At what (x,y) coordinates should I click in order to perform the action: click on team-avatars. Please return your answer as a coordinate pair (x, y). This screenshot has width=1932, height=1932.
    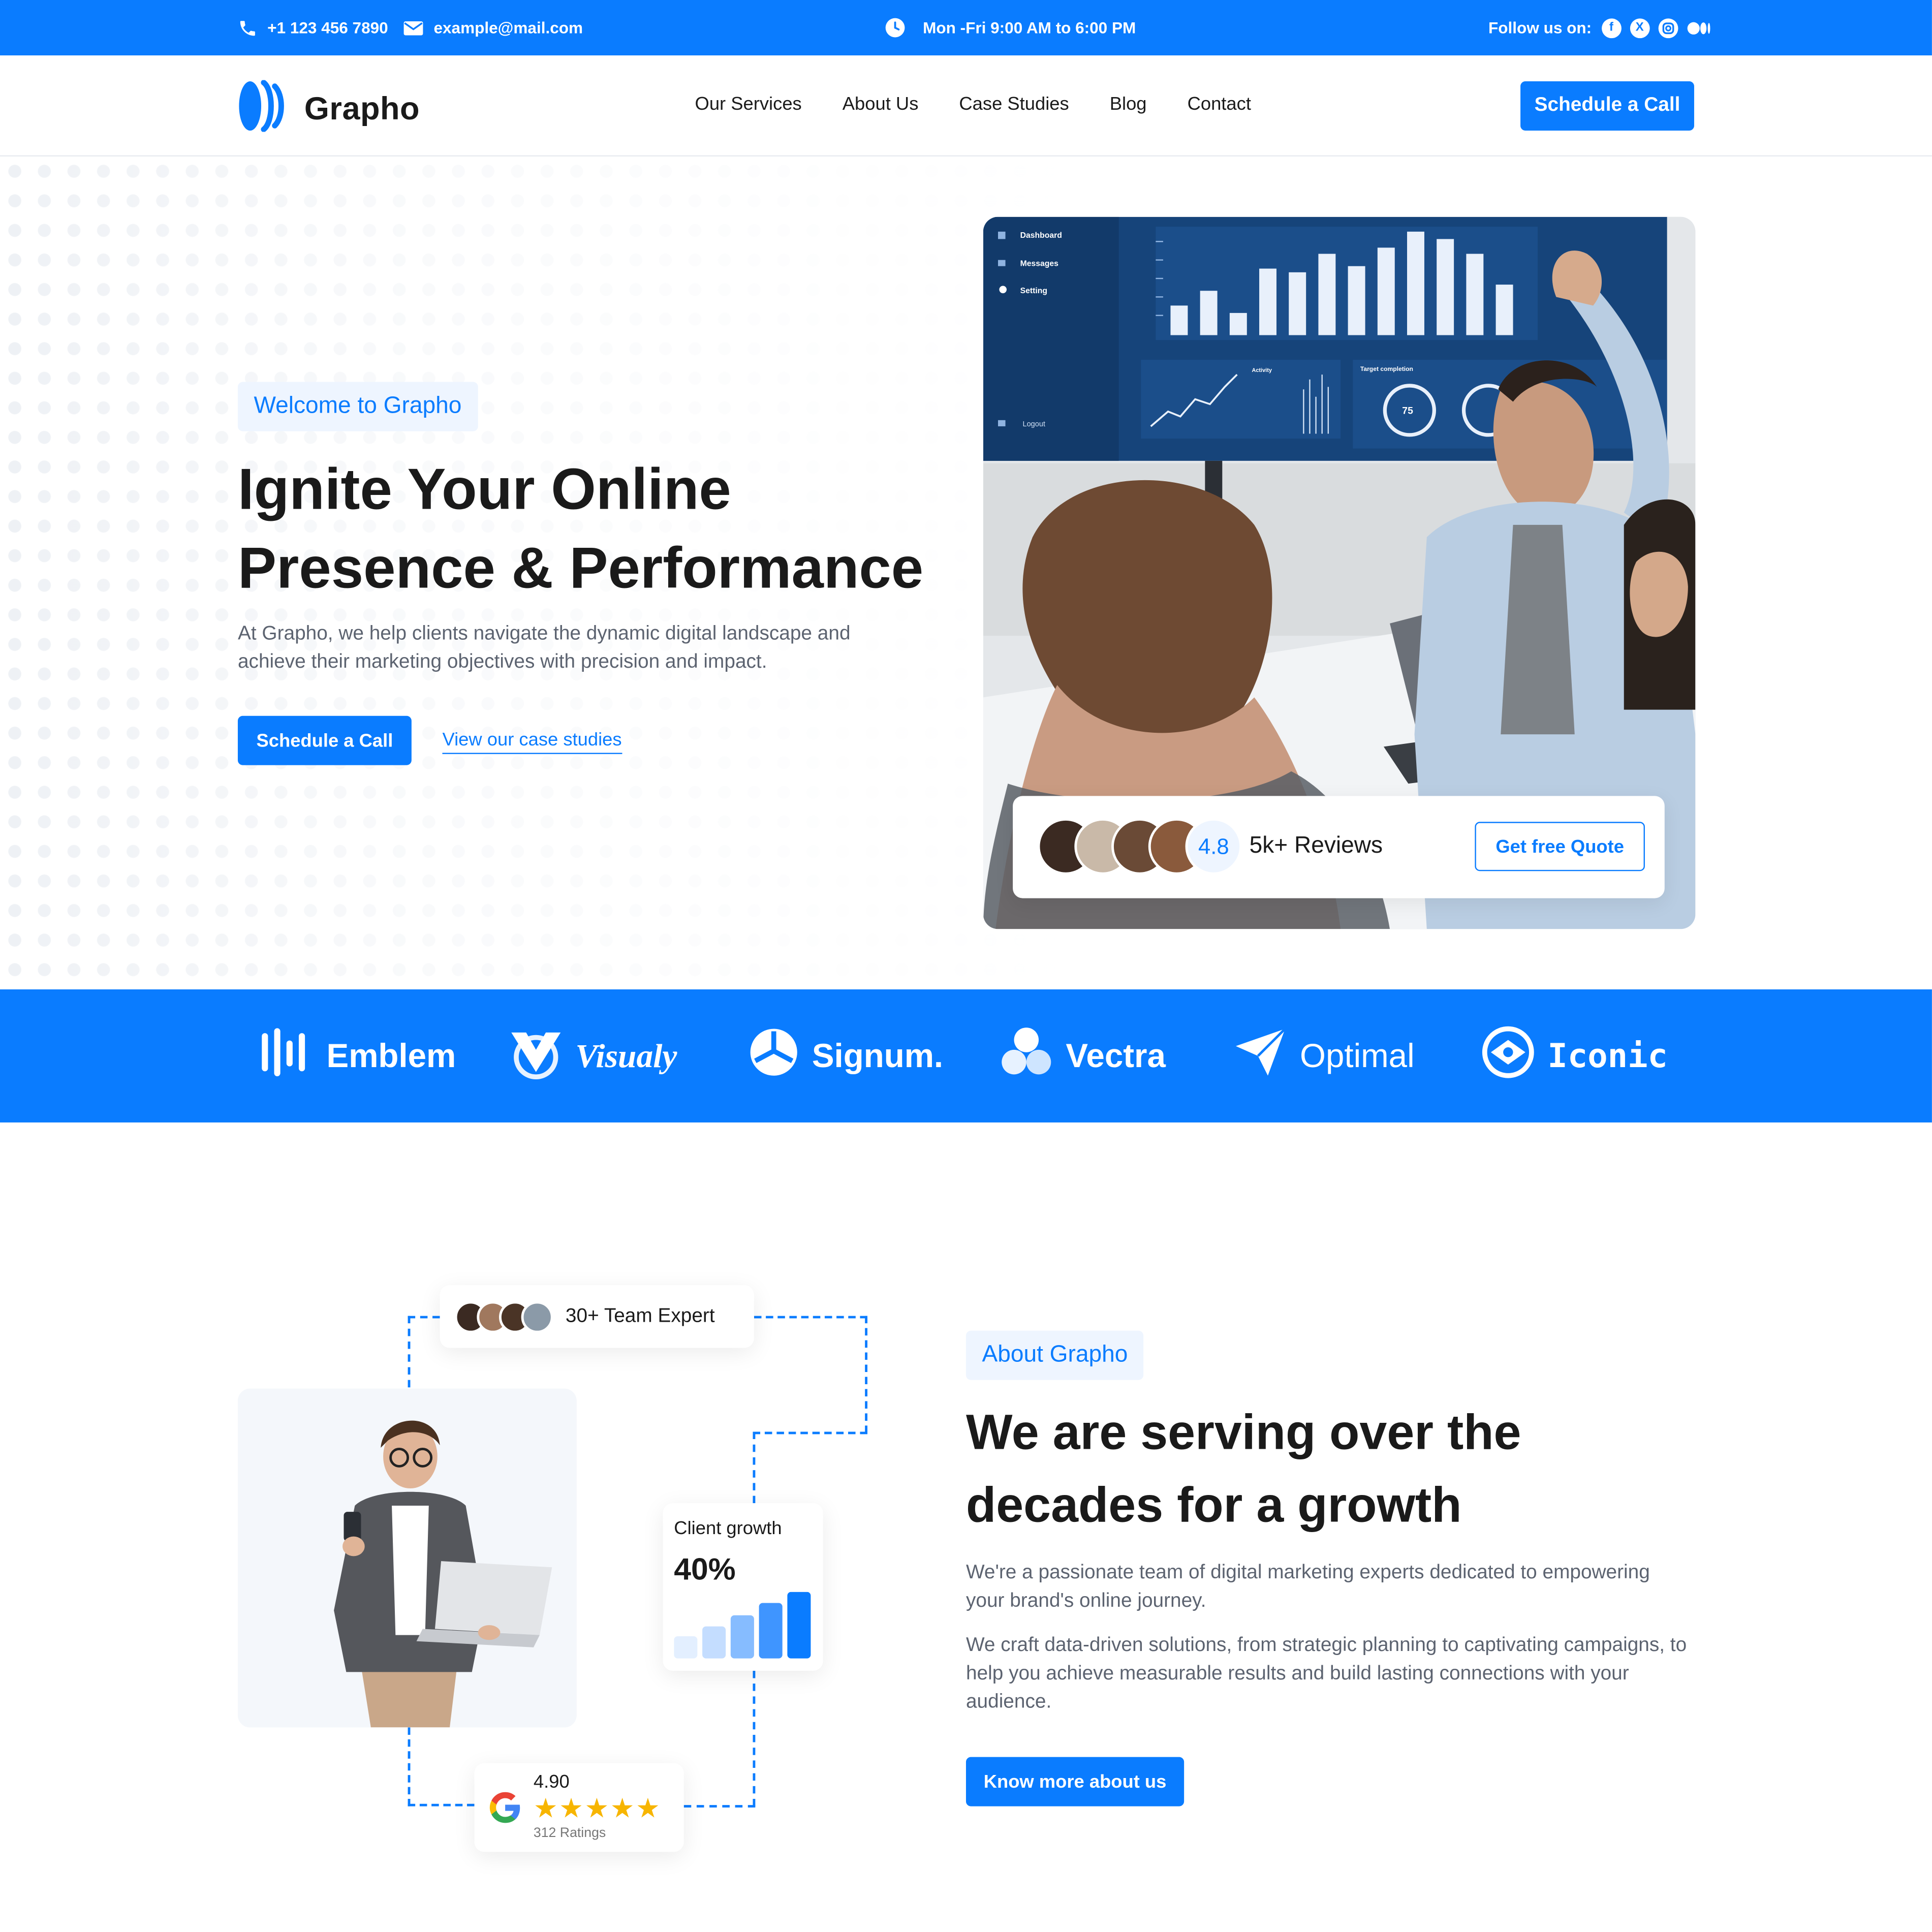
    Looking at the image, I should click on (504, 1316).